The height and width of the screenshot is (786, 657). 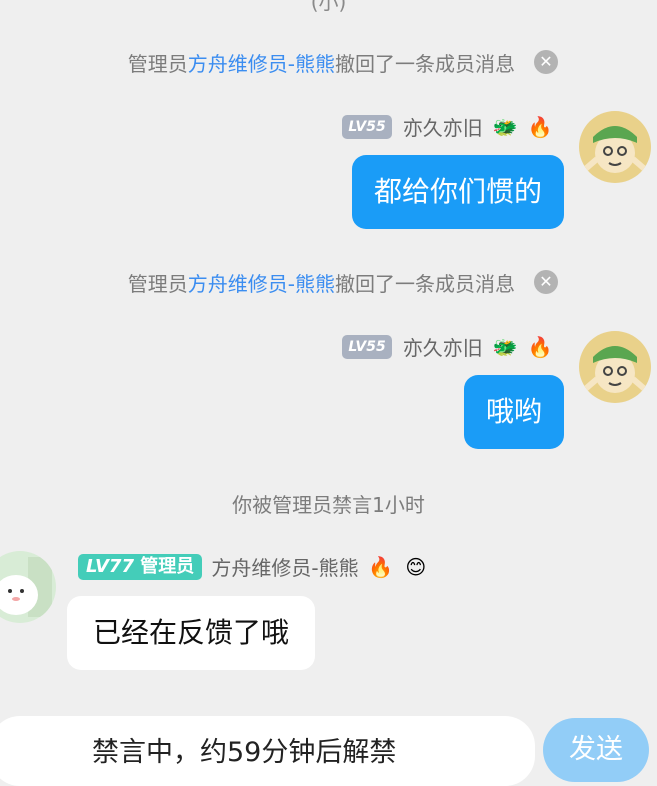 What do you see at coordinates (328, 7) in the screenshot?
I see `previous-message-fragment: (小)` at bounding box center [328, 7].